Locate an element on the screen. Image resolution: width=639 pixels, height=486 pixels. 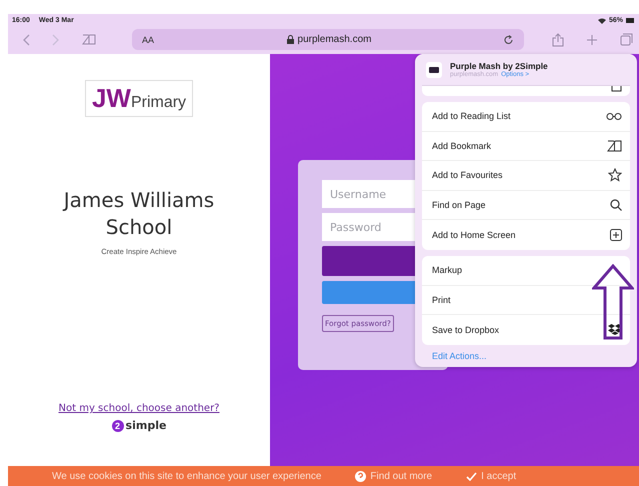
dropbox-icon is located at coordinates (615, 330).